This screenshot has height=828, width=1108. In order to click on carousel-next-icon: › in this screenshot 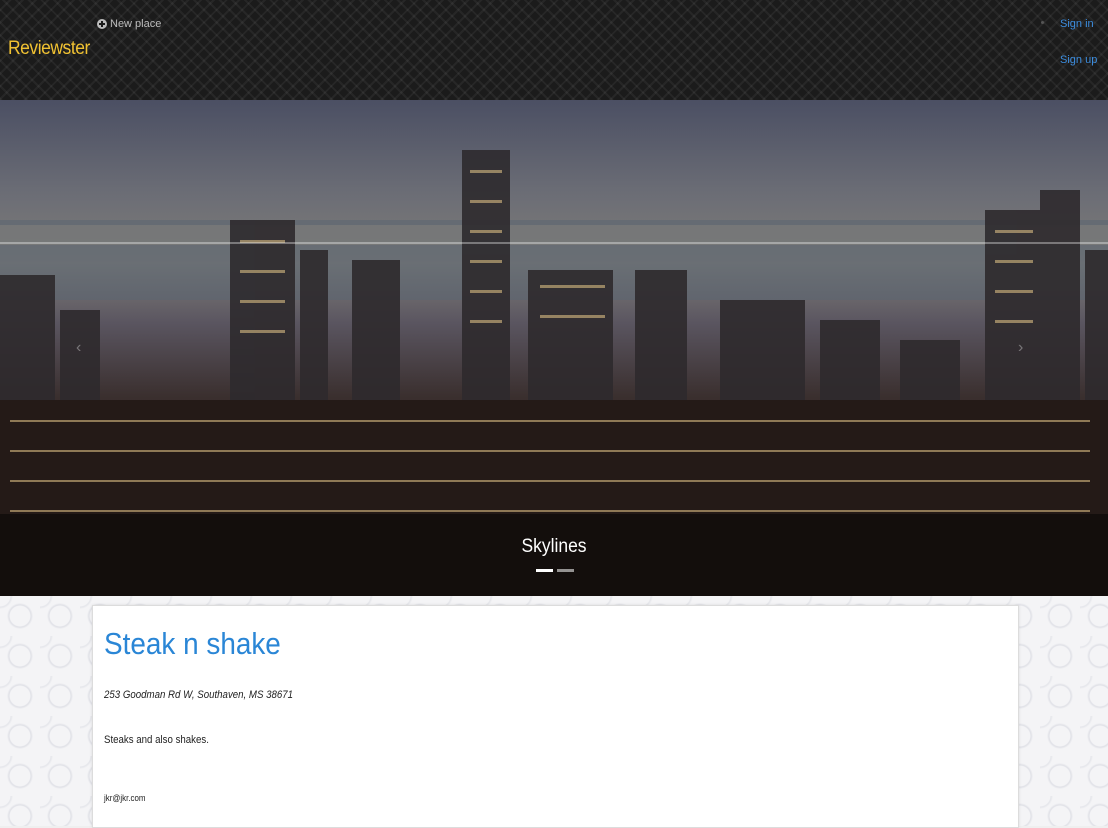, I will do `click(1025, 348)`.